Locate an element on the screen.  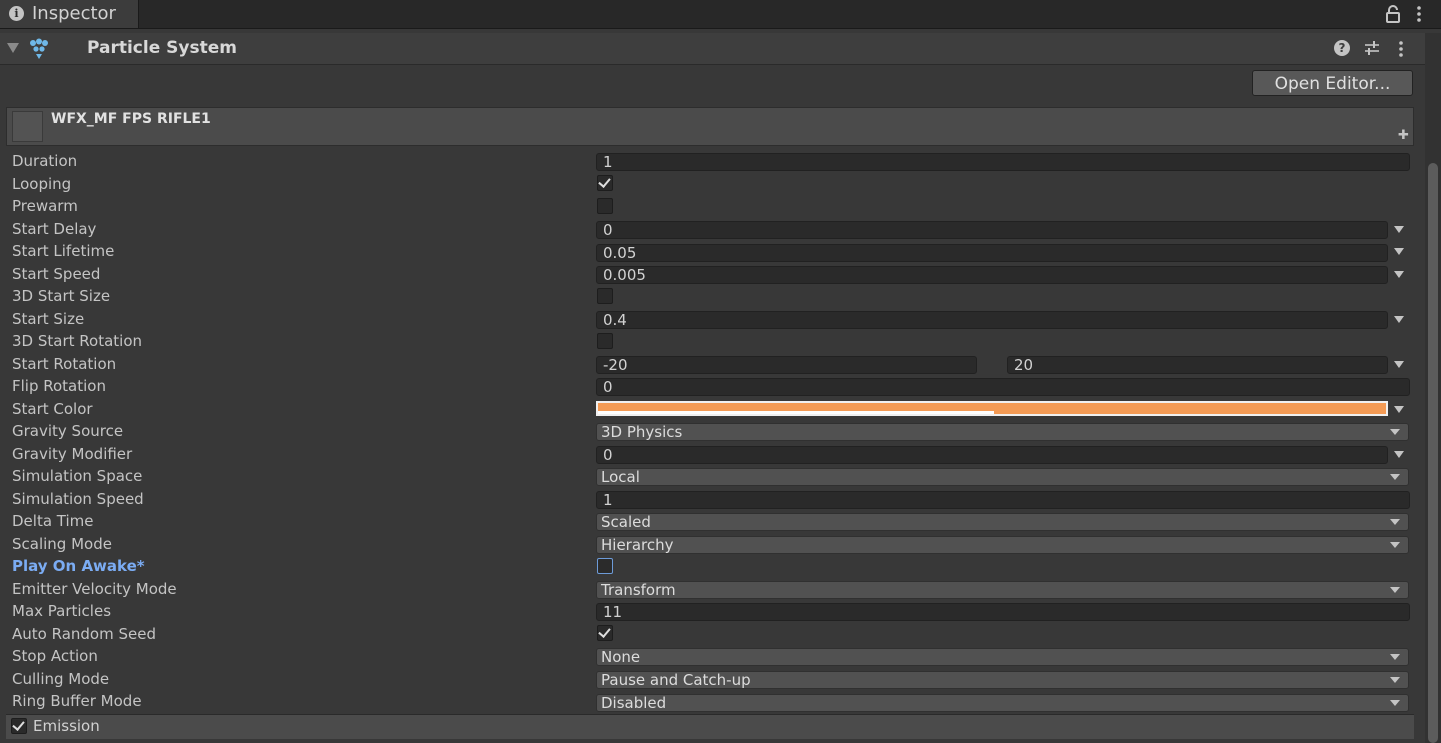
start-size-3d-checkbox is located at coordinates (605, 296).